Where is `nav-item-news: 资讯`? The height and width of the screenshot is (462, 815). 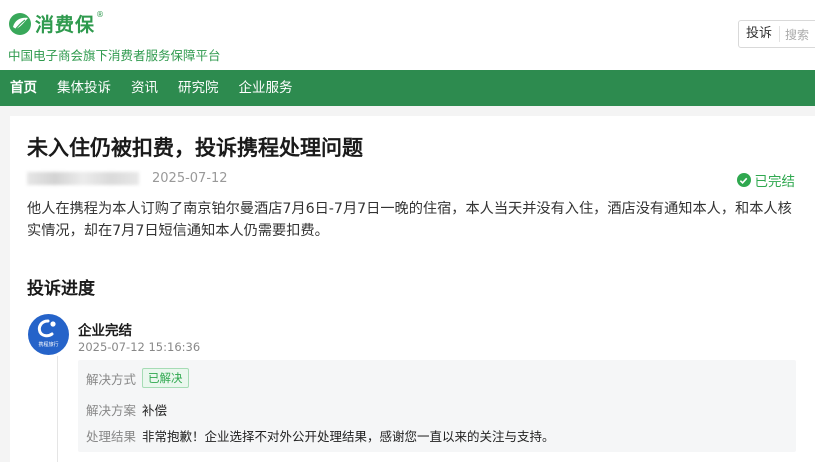 nav-item-news: 资讯 is located at coordinates (144, 88).